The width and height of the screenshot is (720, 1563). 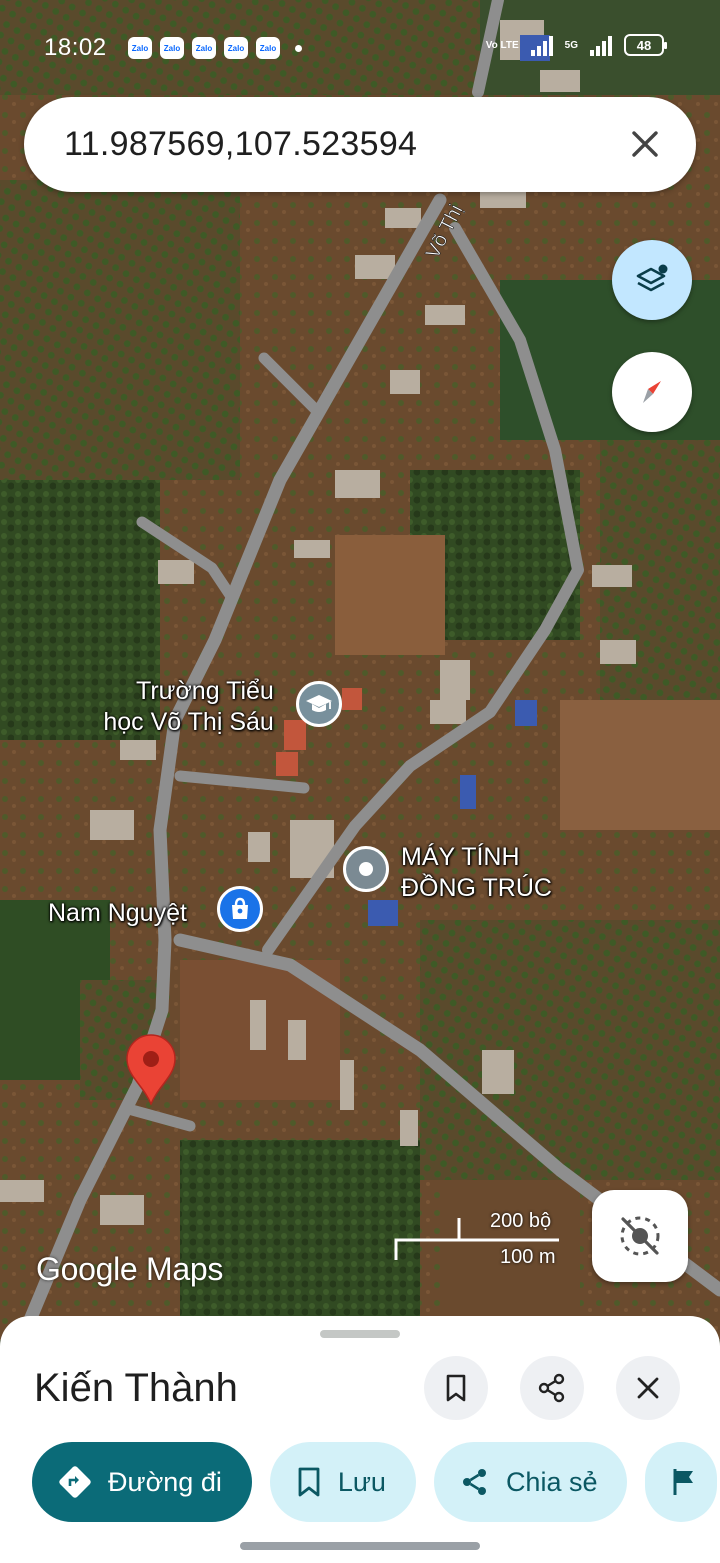 What do you see at coordinates (136, 1388) in the screenshot?
I see `place-title: Kiến Thành` at bounding box center [136, 1388].